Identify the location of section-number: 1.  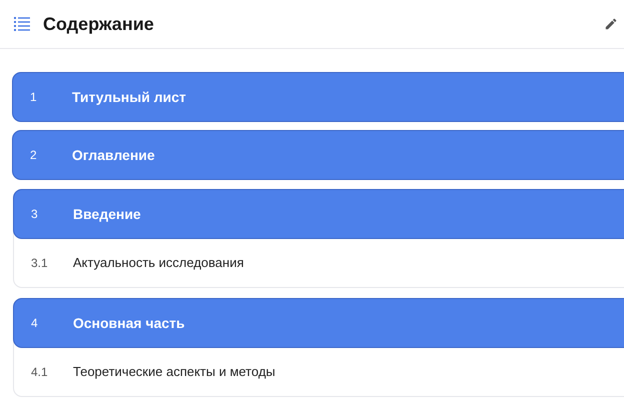
(33, 97).